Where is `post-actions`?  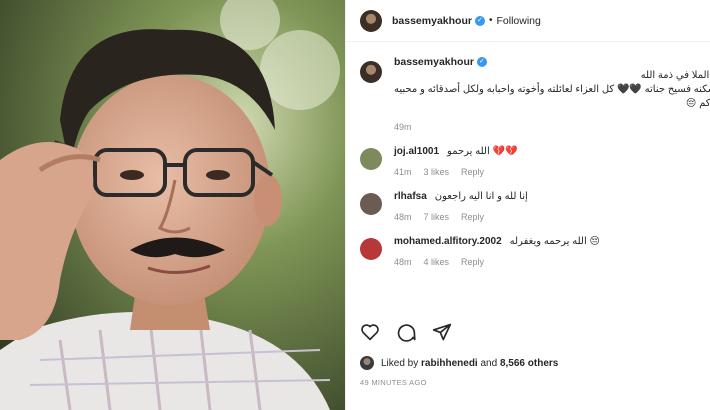
post-actions is located at coordinates (406, 332).